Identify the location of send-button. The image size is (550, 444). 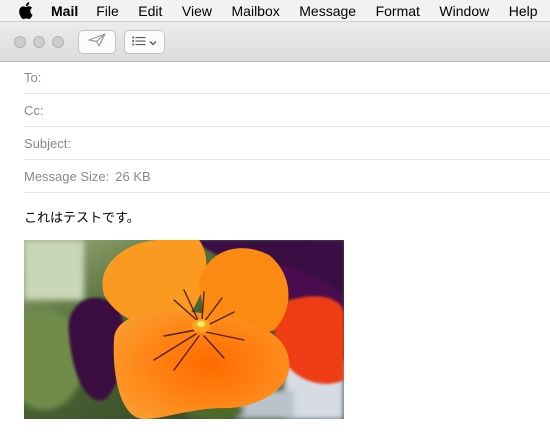
(97, 42).